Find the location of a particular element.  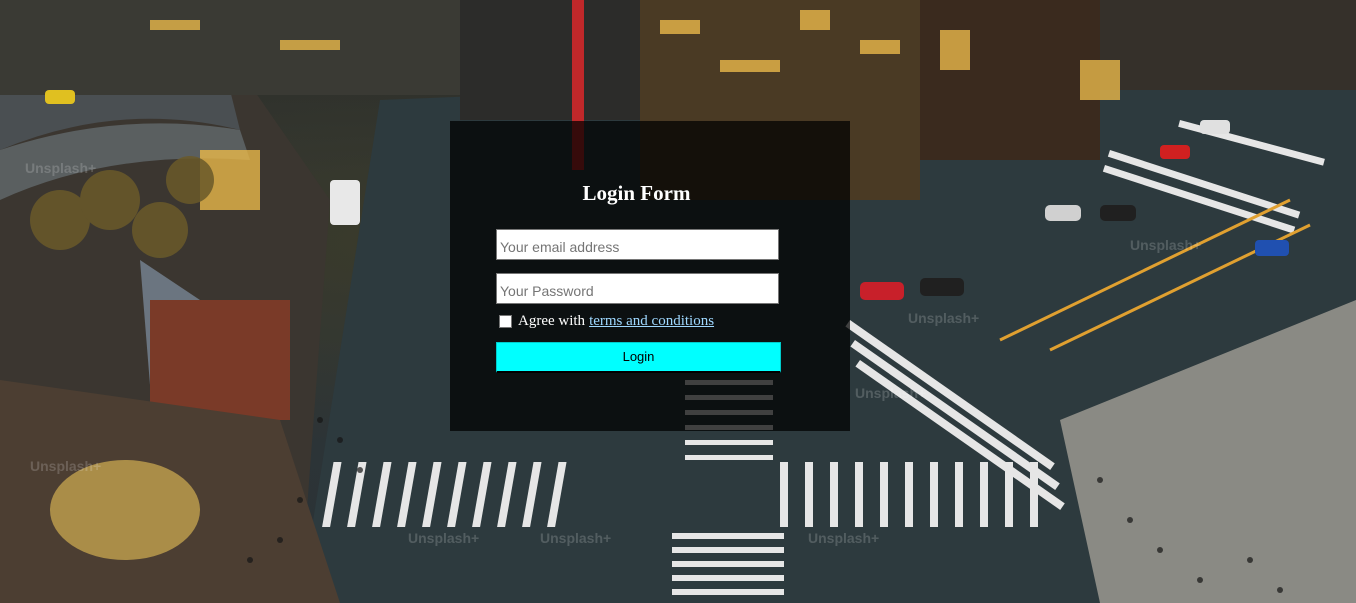

login-button: Login is located at coordinates (638, 357).